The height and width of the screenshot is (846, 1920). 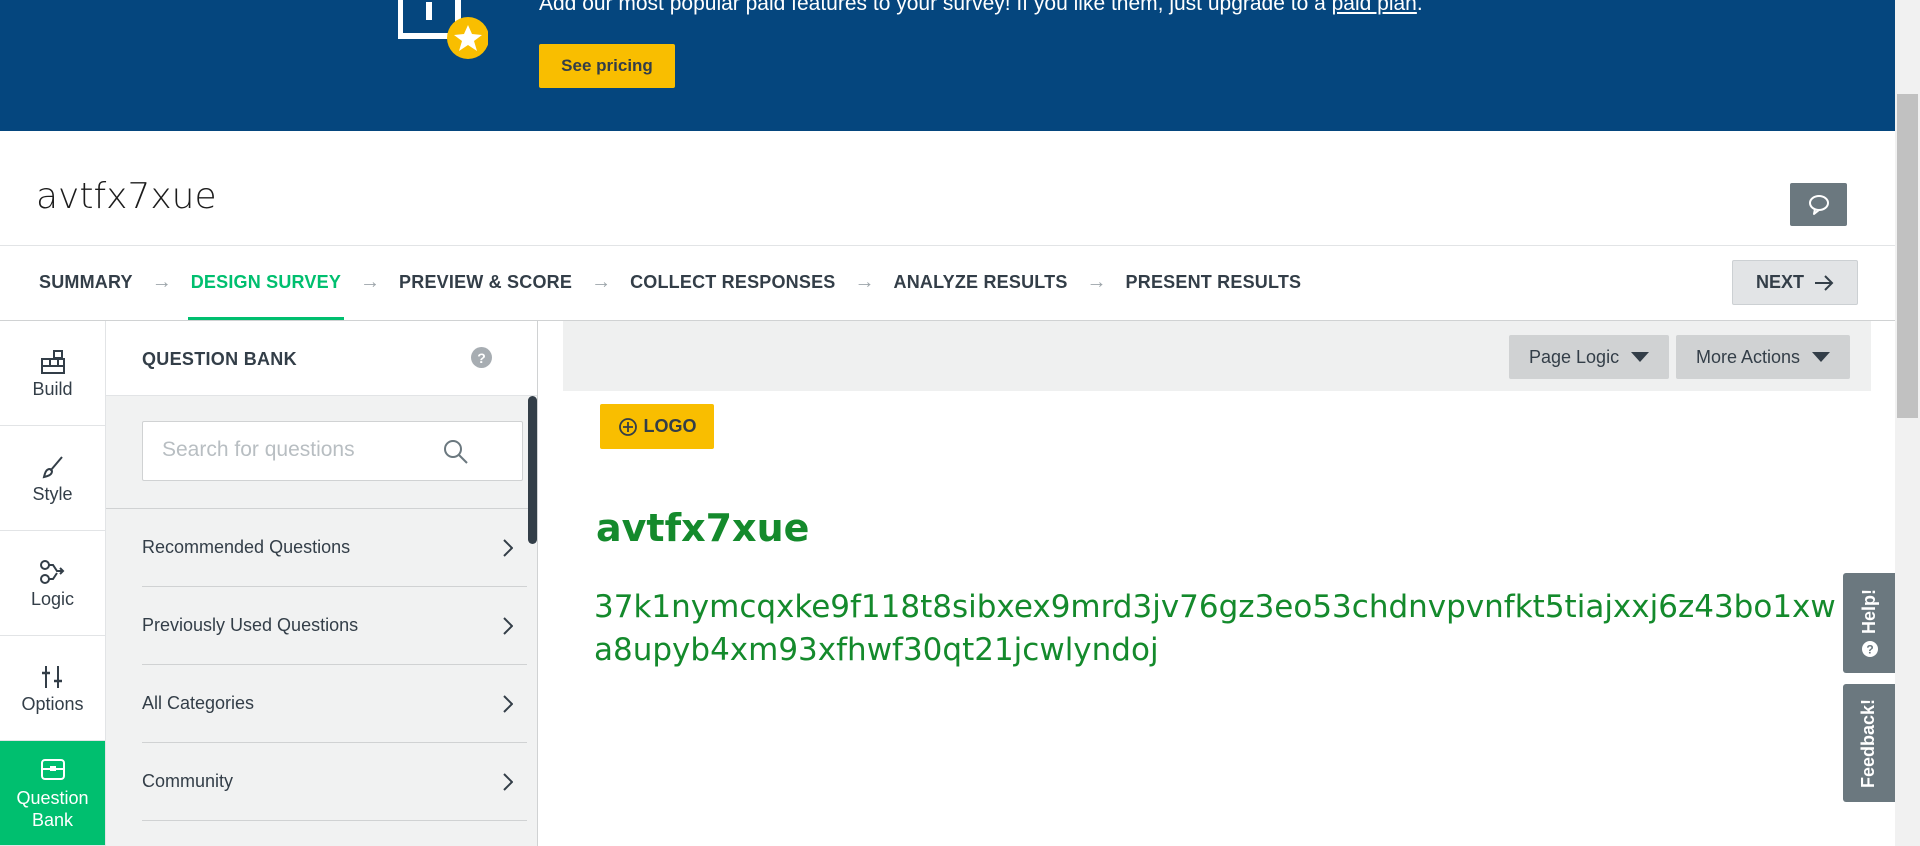 I want to click on build-icon, so click(x=52, y=361).